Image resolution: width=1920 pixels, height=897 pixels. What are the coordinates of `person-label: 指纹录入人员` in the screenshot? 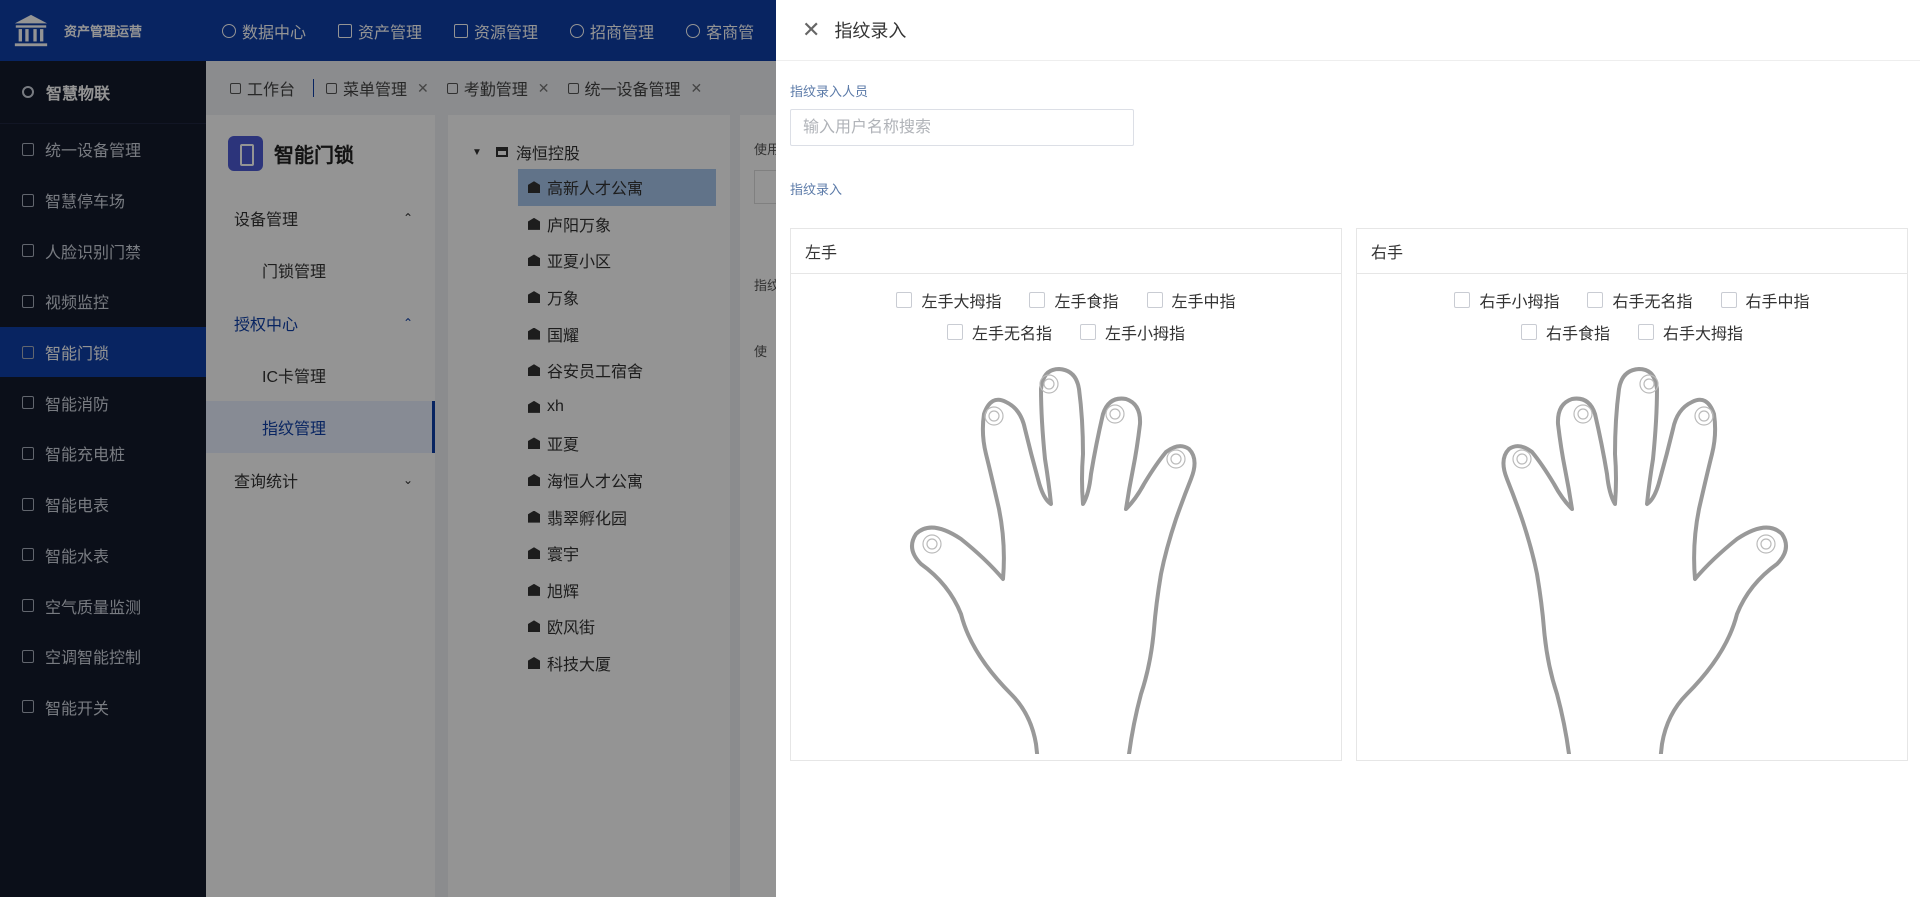 It's located at (829, 91).